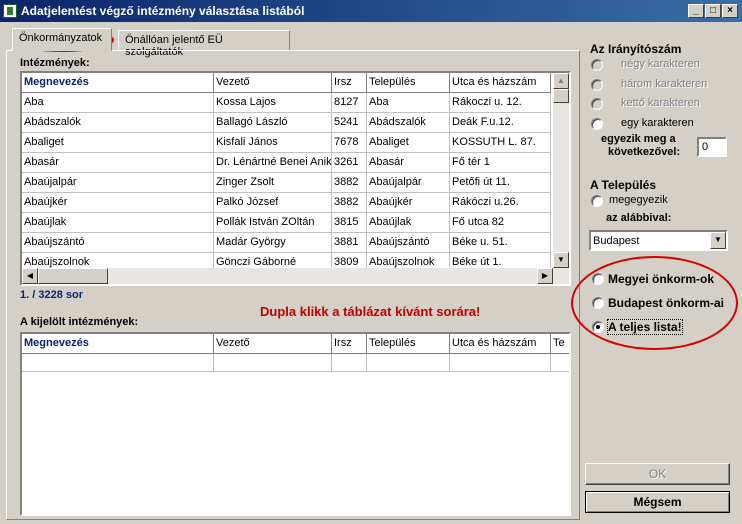  What do you see at coordinates (661, 279) in the screenshot?
I see `radio-label: Megyei önkorm-ok` at bounding box center [661, 279].